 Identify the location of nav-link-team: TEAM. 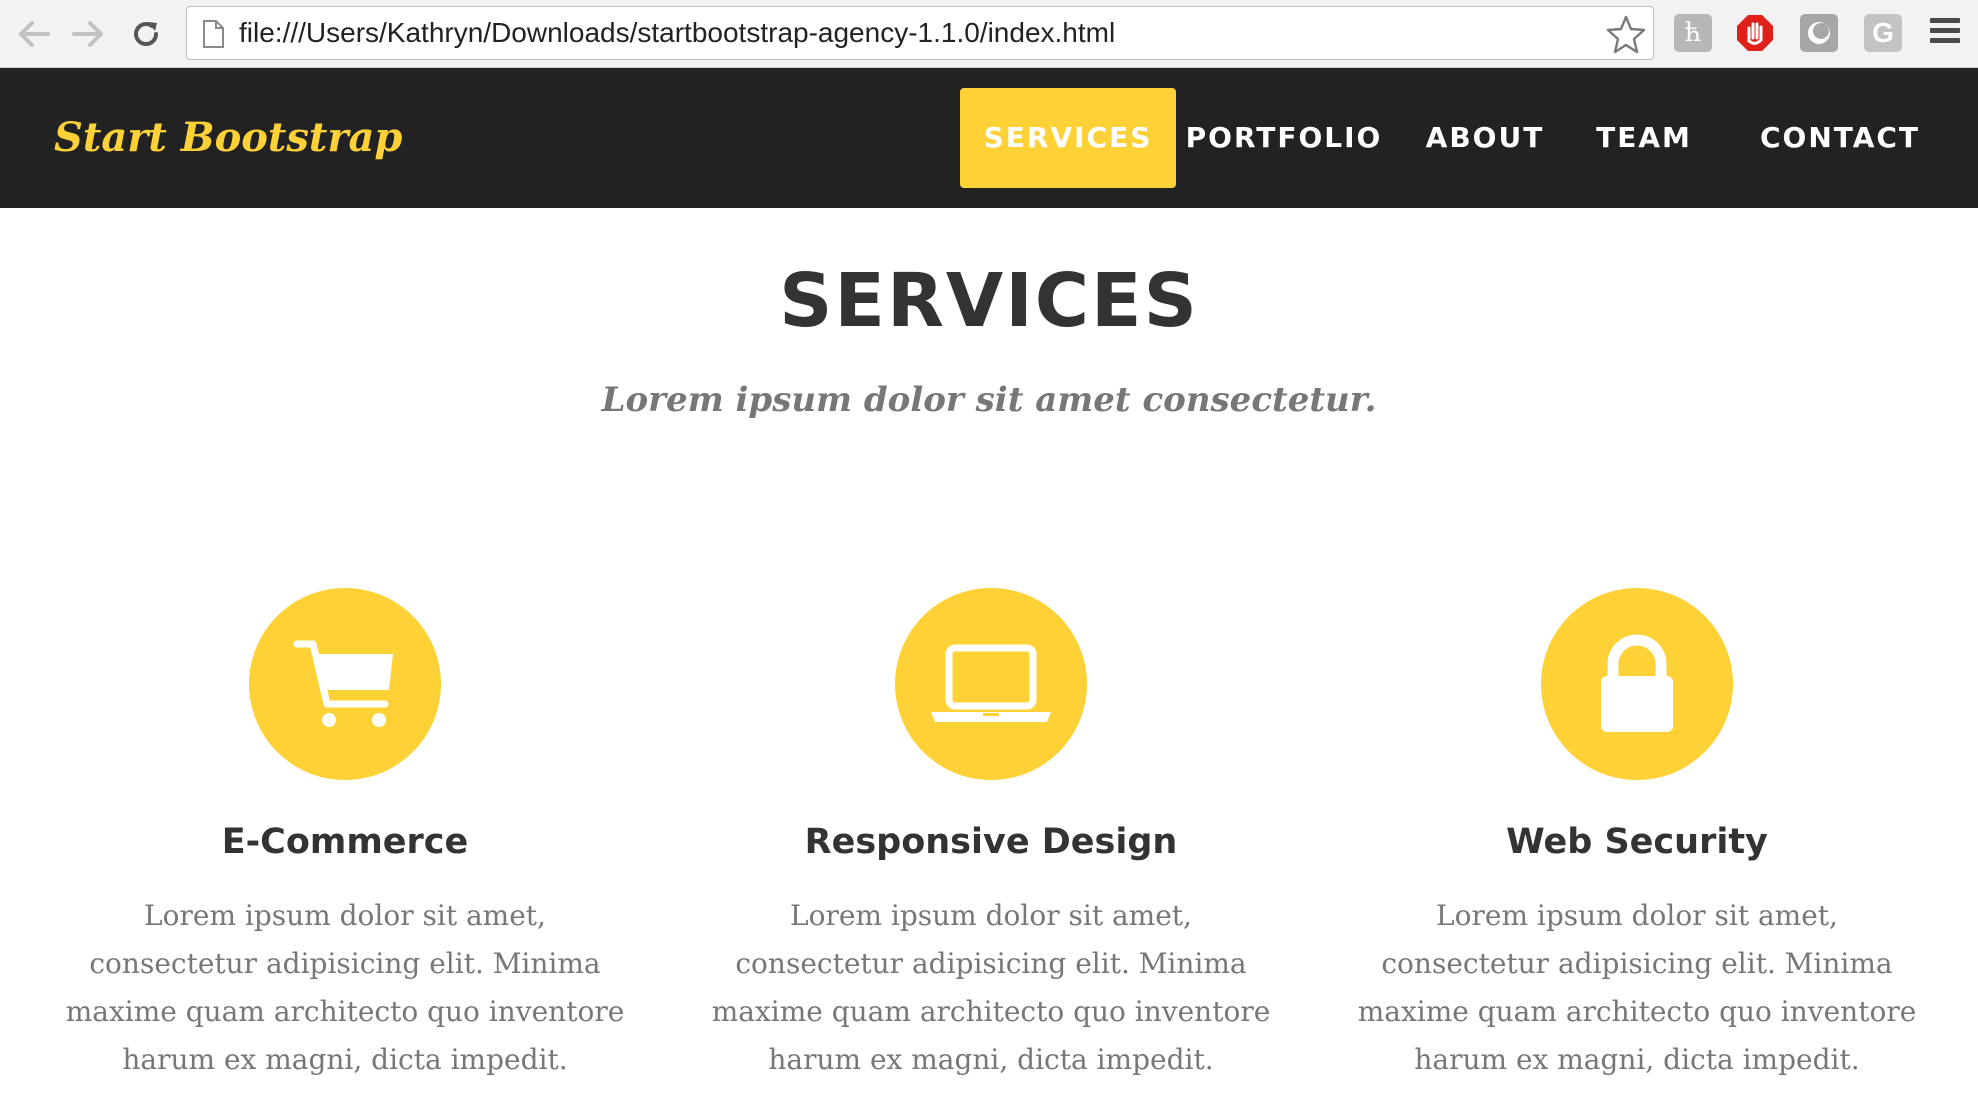
(1644, 138).